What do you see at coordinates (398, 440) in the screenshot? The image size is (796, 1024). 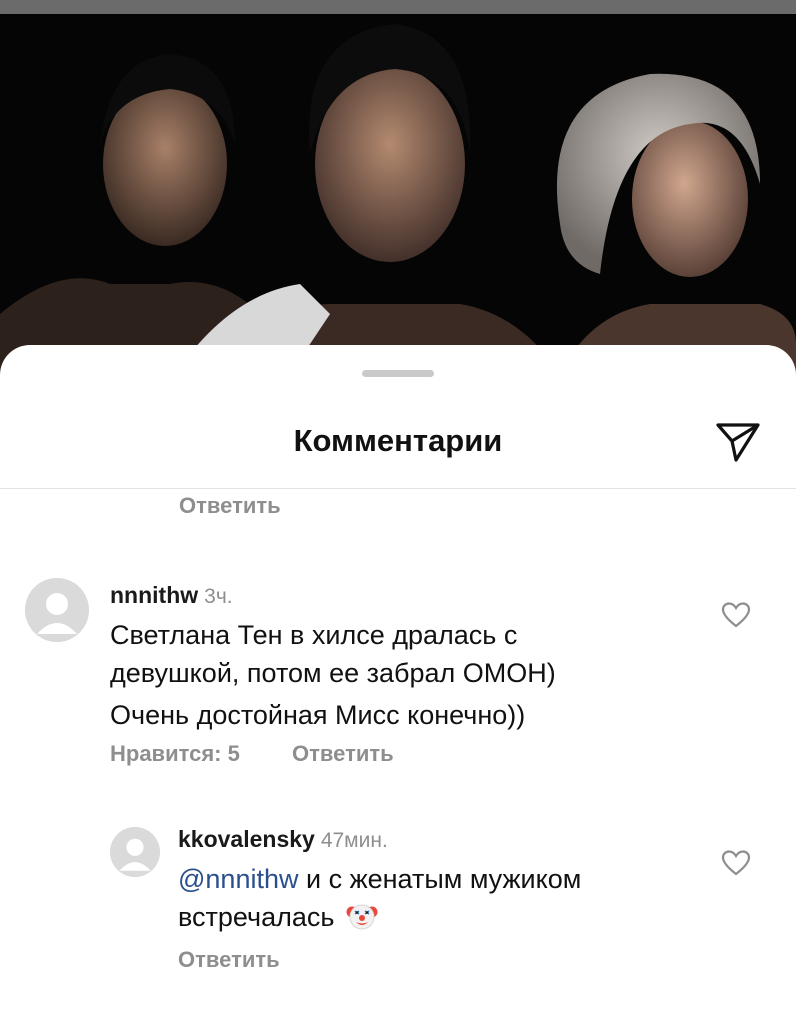 I see `sheet-title: Комментарии` at bounding box center [398, 440].